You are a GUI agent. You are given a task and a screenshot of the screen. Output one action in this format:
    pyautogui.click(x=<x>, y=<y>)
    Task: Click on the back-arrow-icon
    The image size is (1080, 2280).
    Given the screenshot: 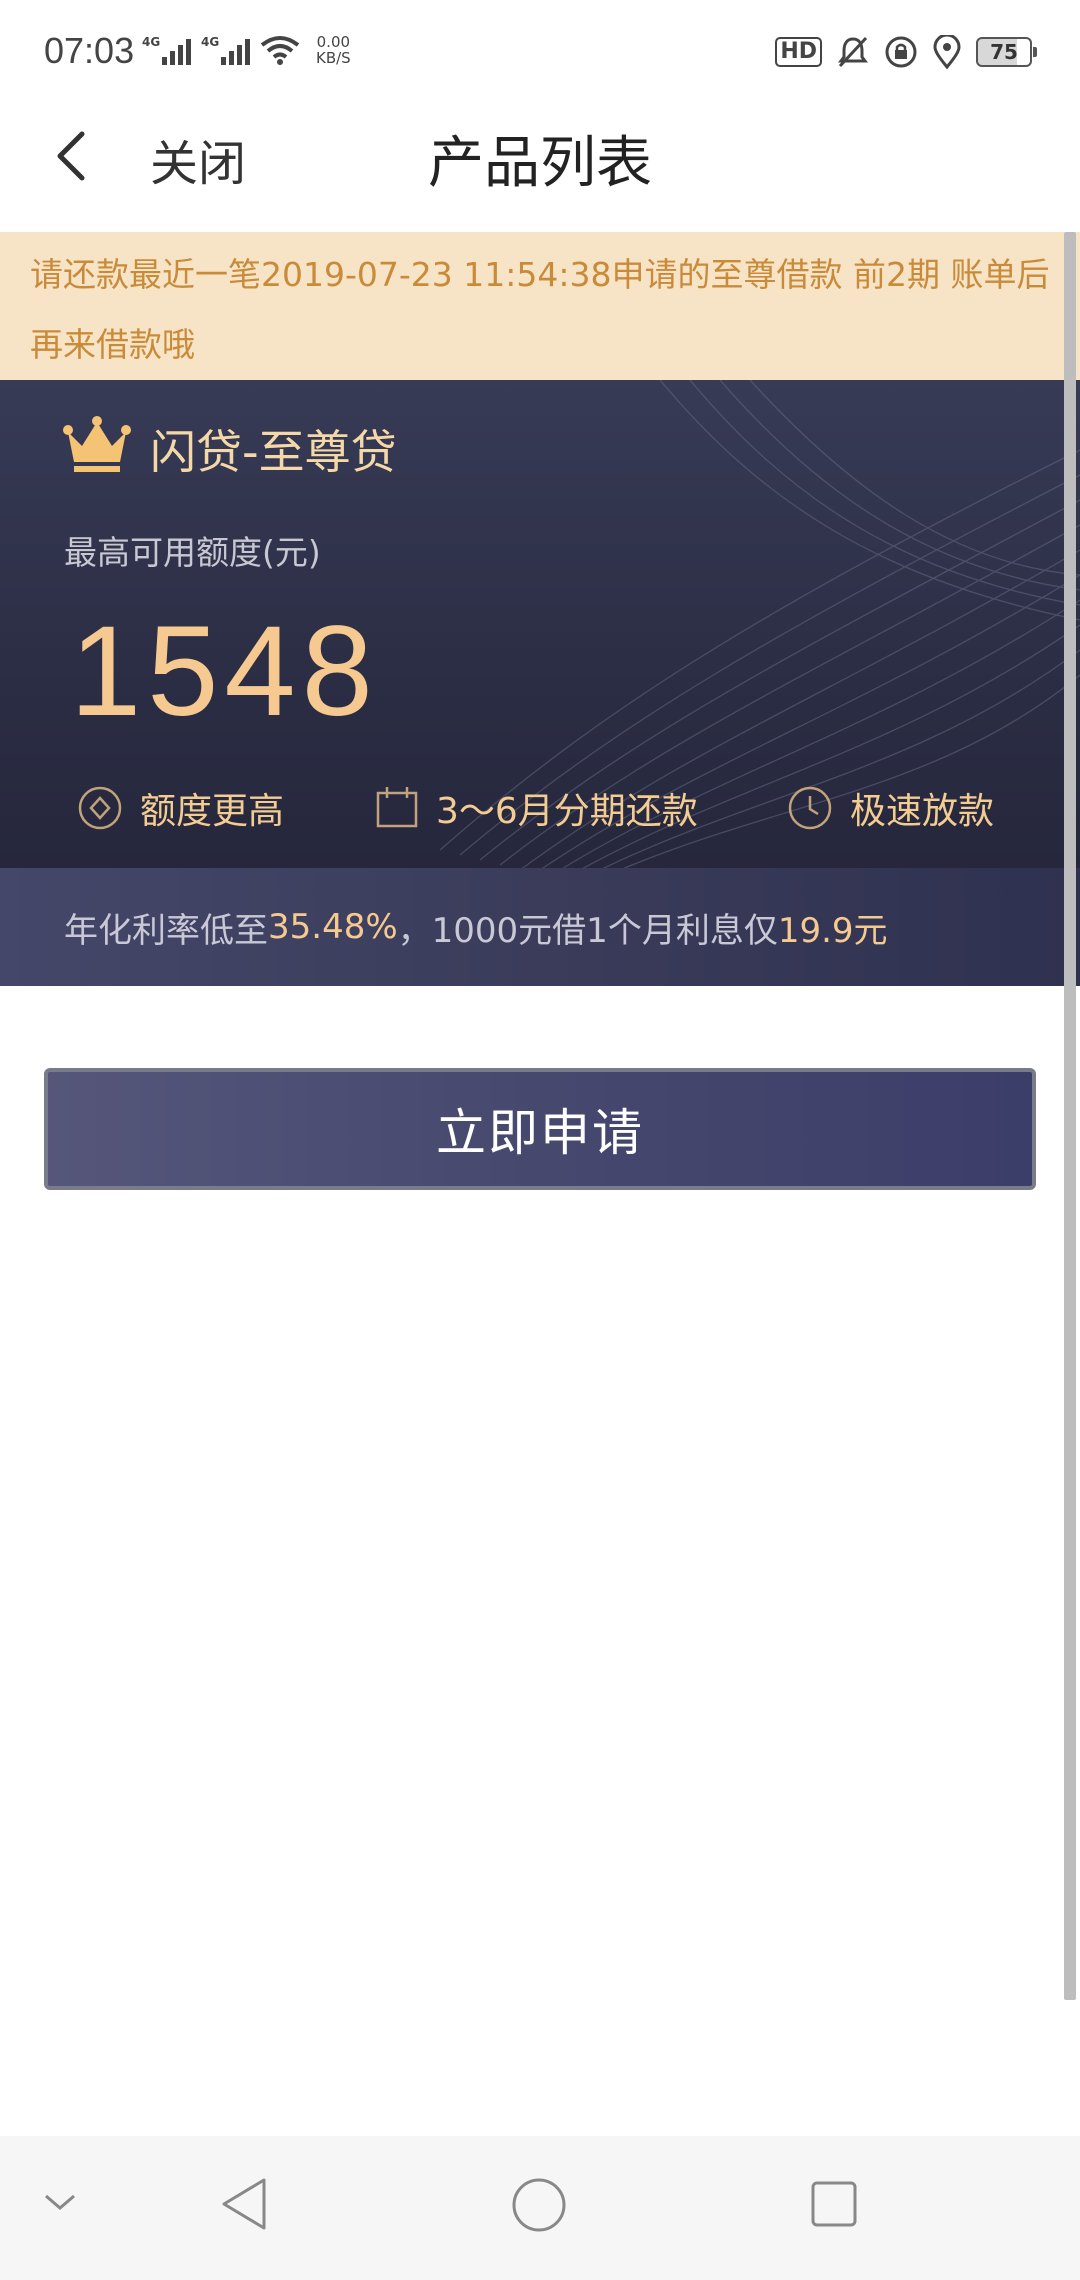 What is the action you would take?
    pyautogui.click(x=72, y=156)
    